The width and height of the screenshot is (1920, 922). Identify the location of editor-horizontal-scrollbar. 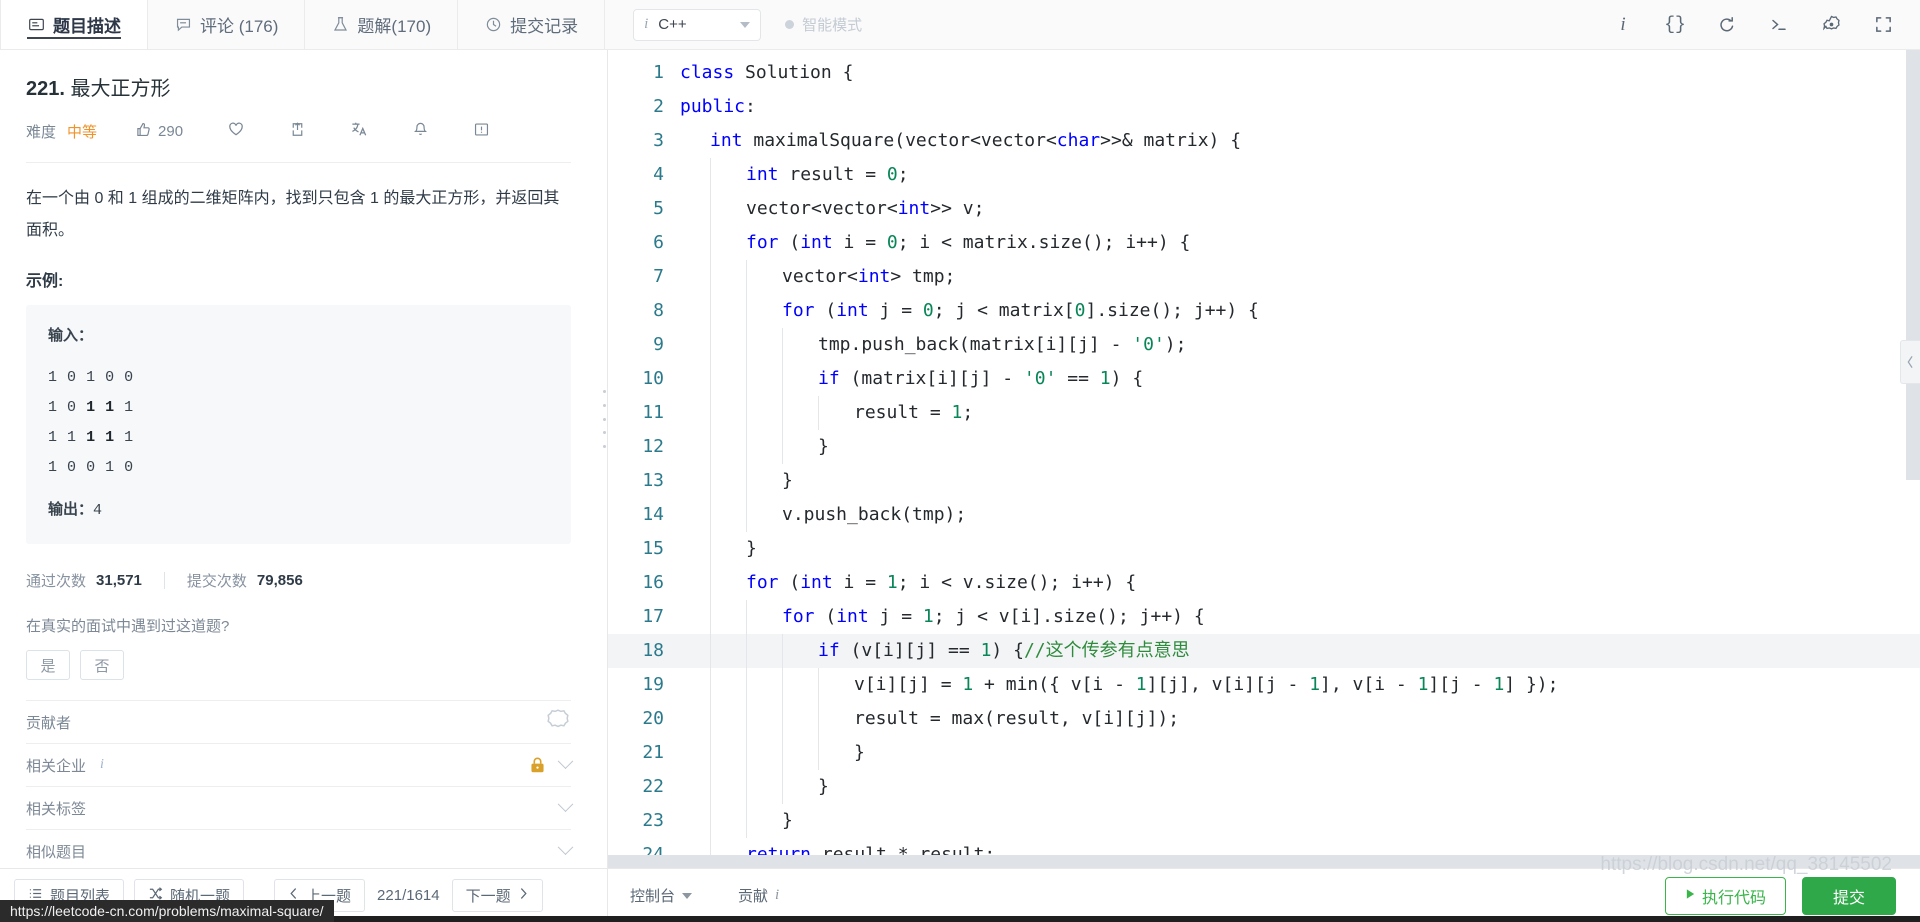
(1264, 861).